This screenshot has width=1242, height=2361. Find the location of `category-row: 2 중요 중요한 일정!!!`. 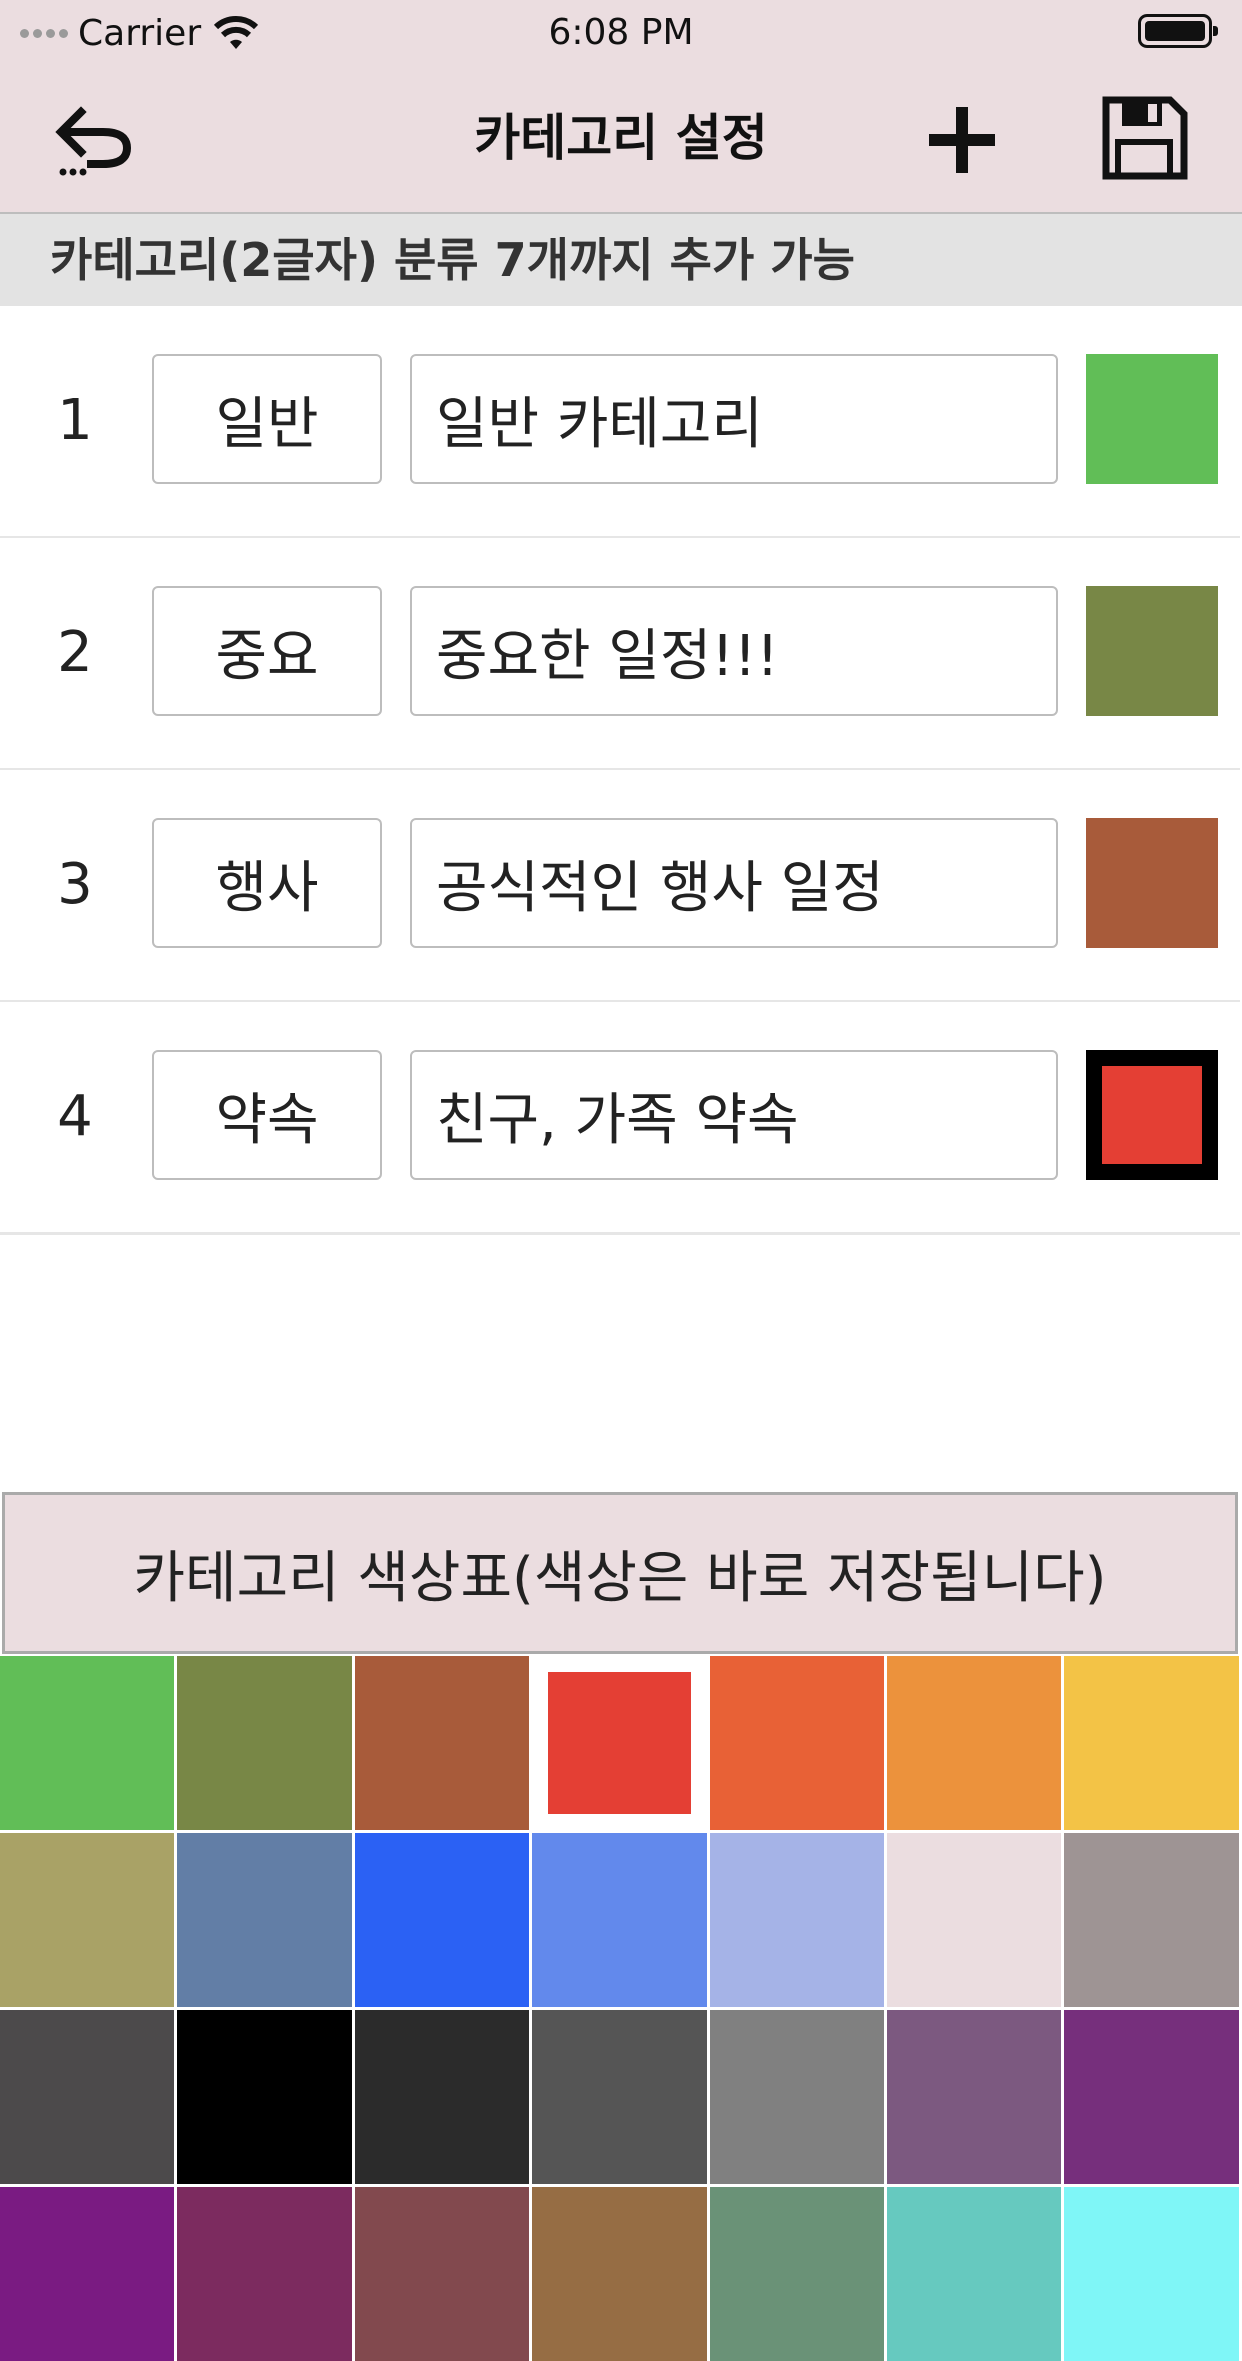

category-row: 2 중요 중요한 일정!!! is located at coordinates (620, 654).